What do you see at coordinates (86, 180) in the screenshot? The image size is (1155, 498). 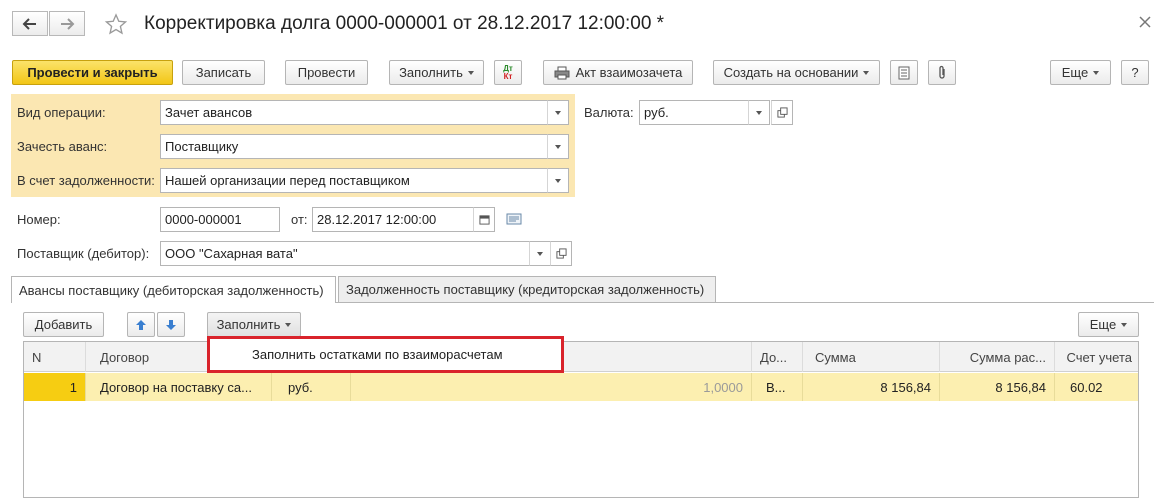 I see `debt-account-label: В счет задолженности:` at bounding box center [86, 180].